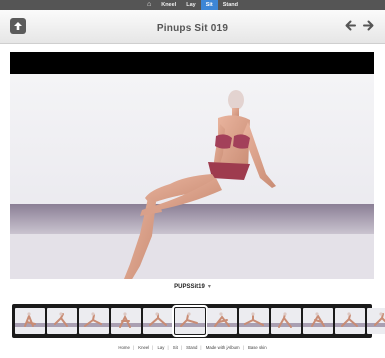  I want to click on footer-link-stand: Stand, so click(191, 347).